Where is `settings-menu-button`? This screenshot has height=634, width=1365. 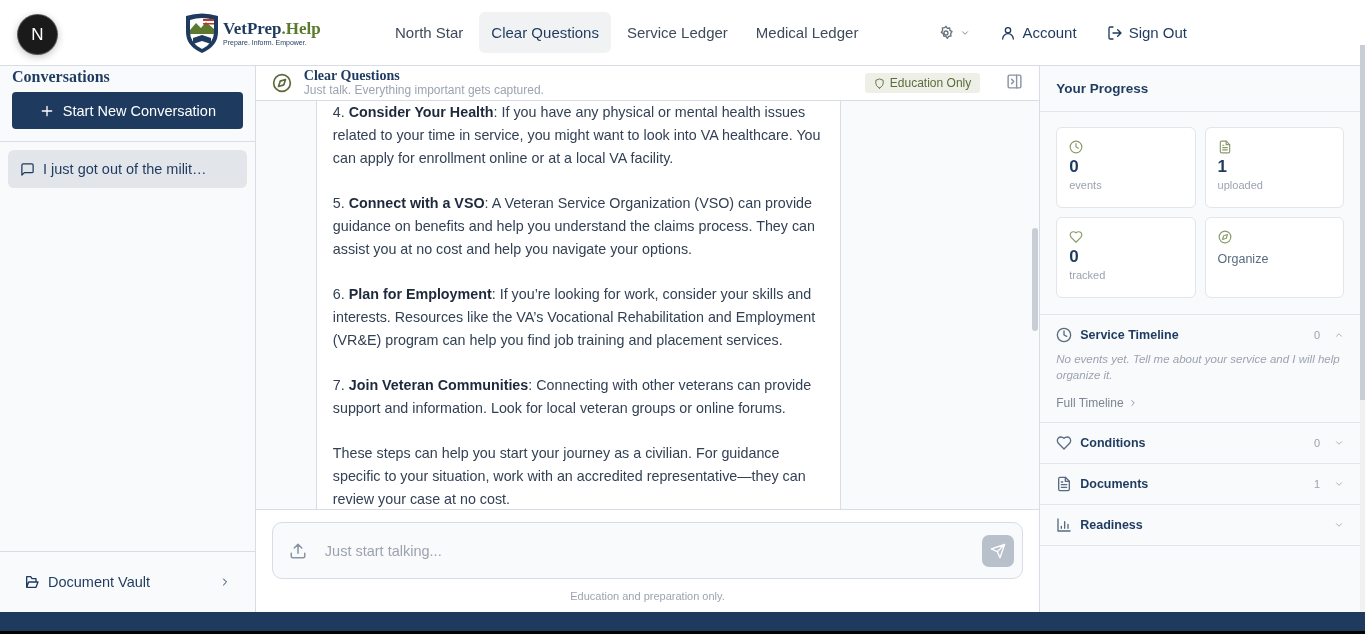 settings-menu-button is located at coordinates (954, 32).